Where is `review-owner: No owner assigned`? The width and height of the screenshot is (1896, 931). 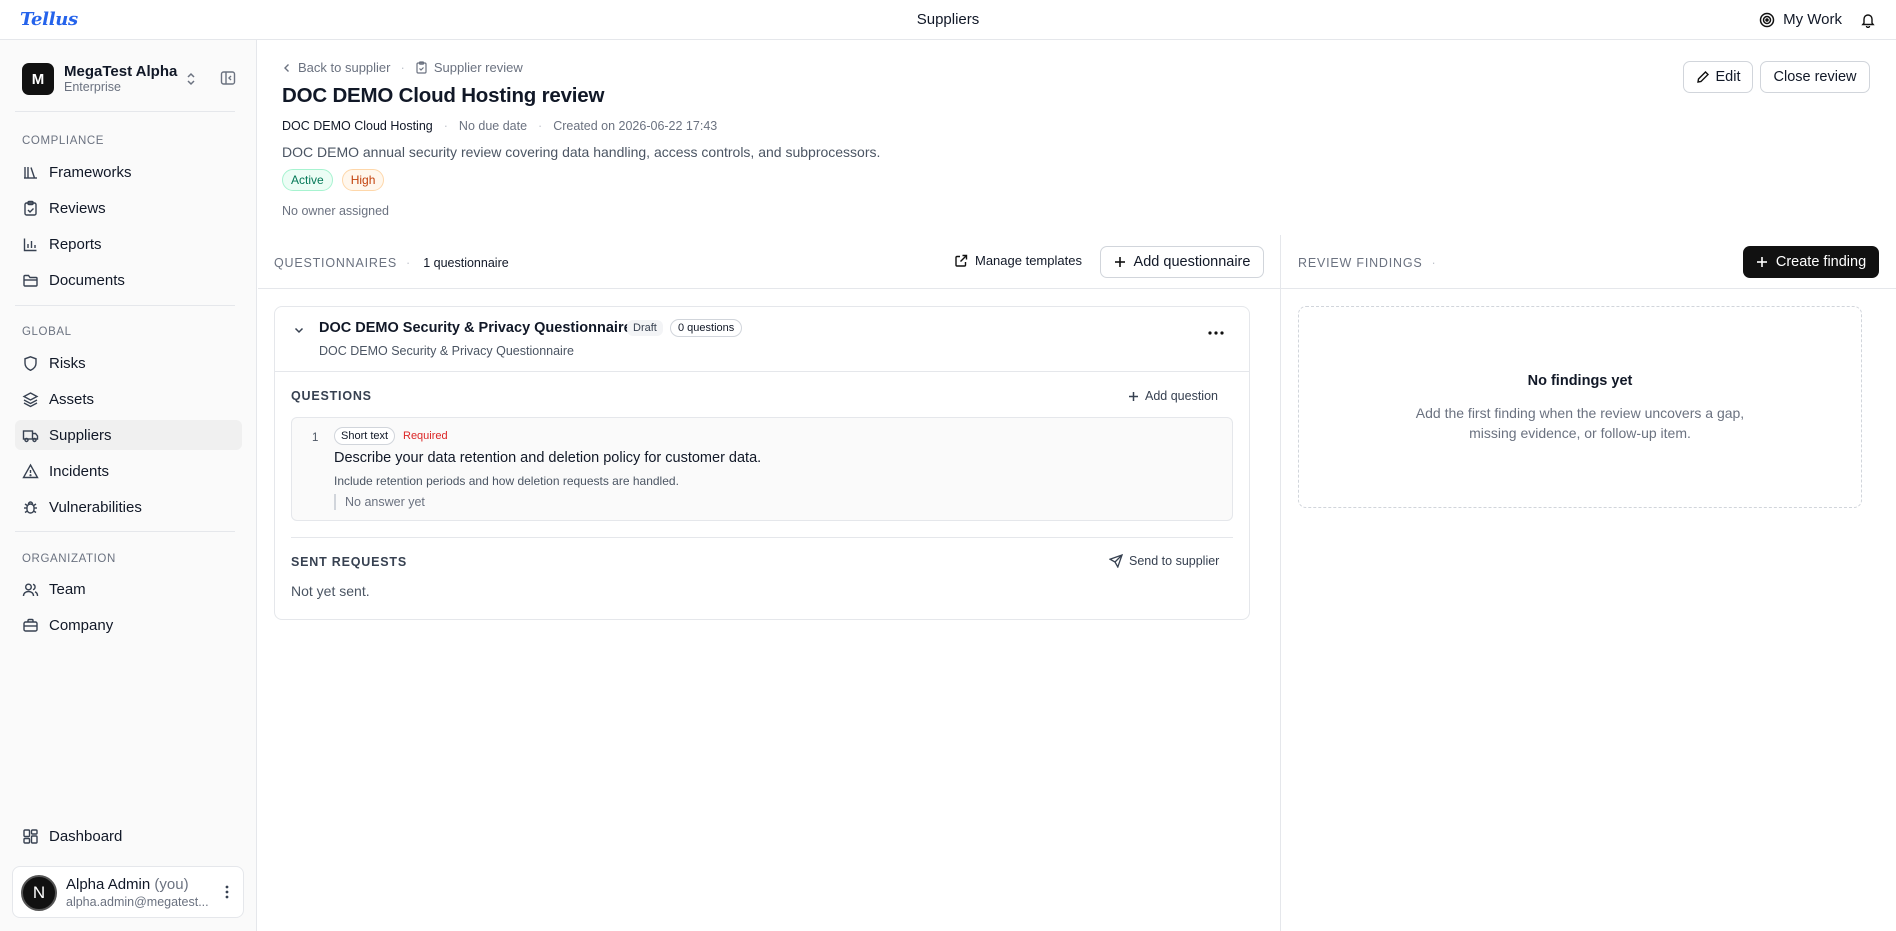
review-owner: No owner assigned is located at coordinates (336, 211).